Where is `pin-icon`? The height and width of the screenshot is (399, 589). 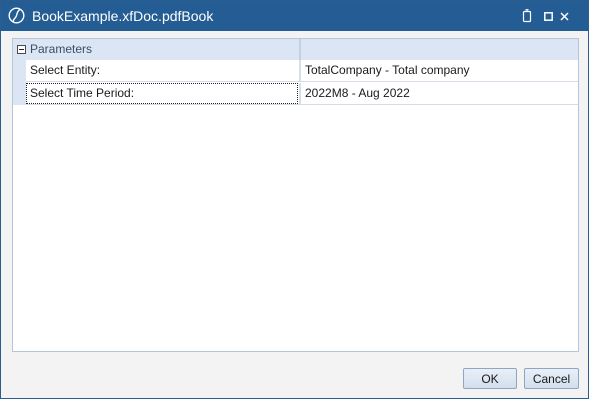 pin-icon is located at coordinates (527, 16).